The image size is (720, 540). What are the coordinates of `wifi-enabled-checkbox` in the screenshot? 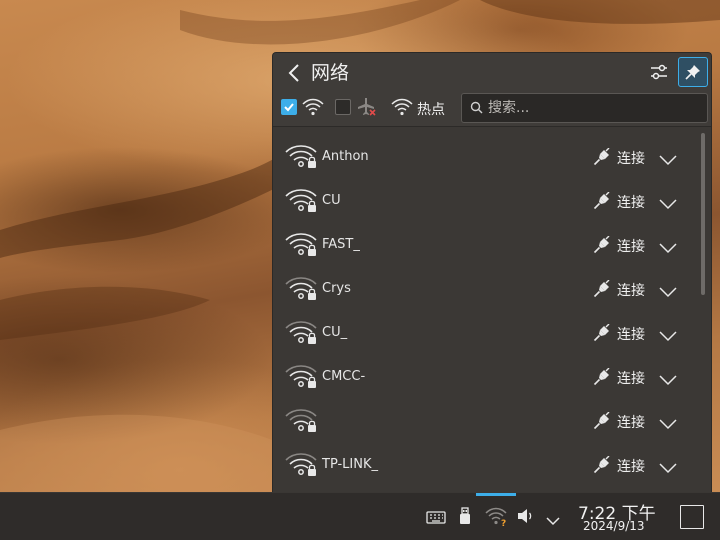 It's located at (289, 107).